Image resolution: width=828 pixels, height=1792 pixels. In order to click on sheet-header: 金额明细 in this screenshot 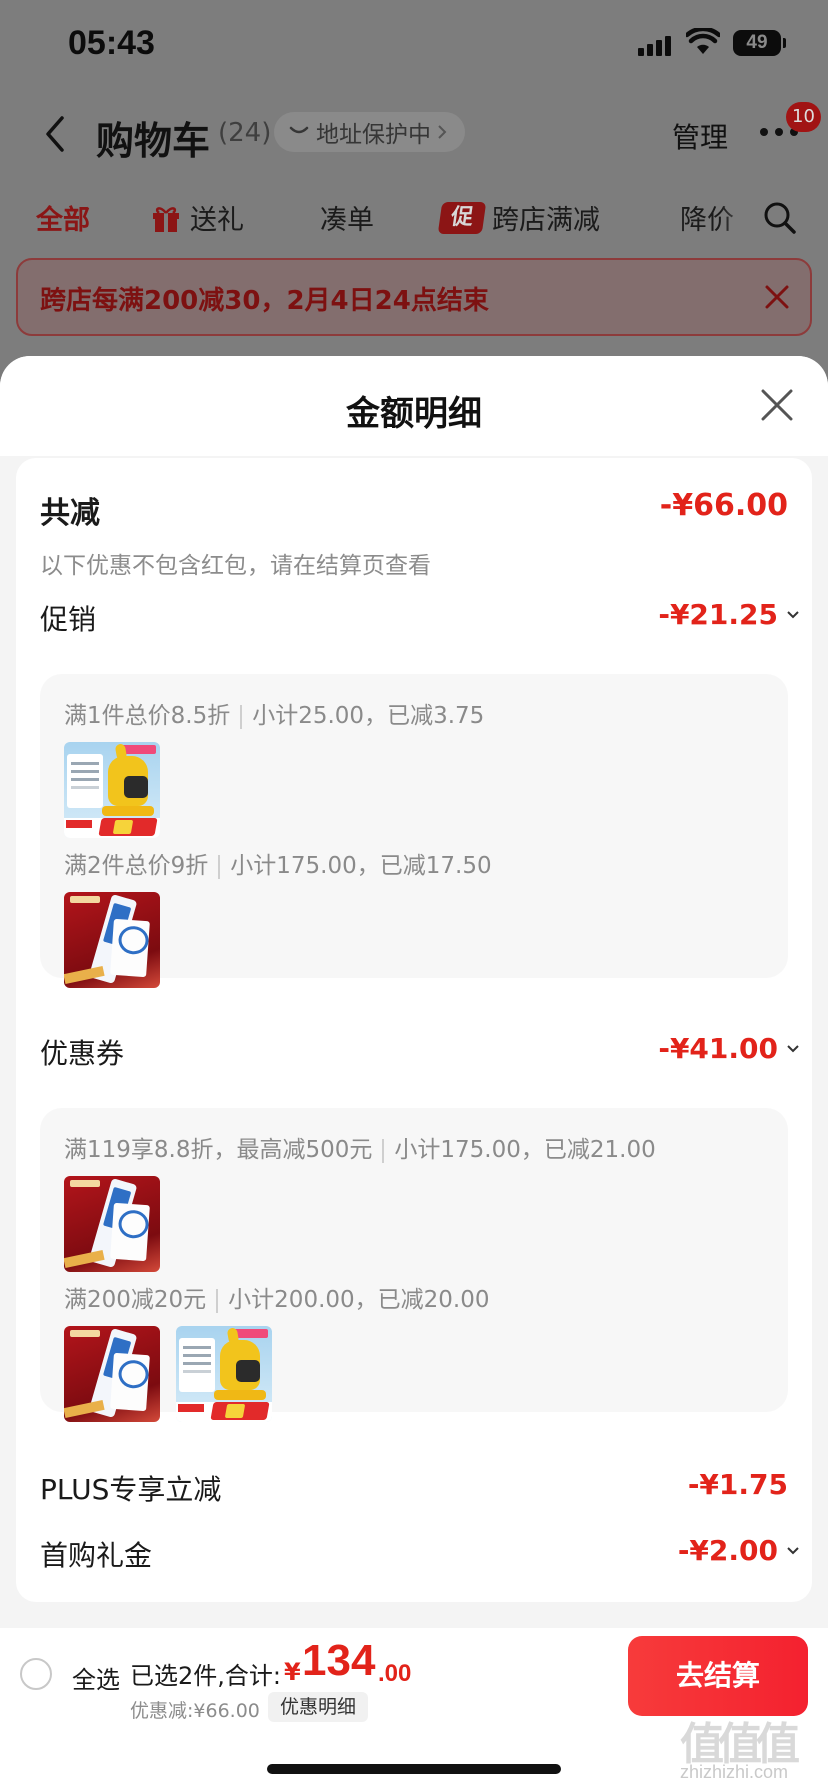, I will do `click(414, 406)`.